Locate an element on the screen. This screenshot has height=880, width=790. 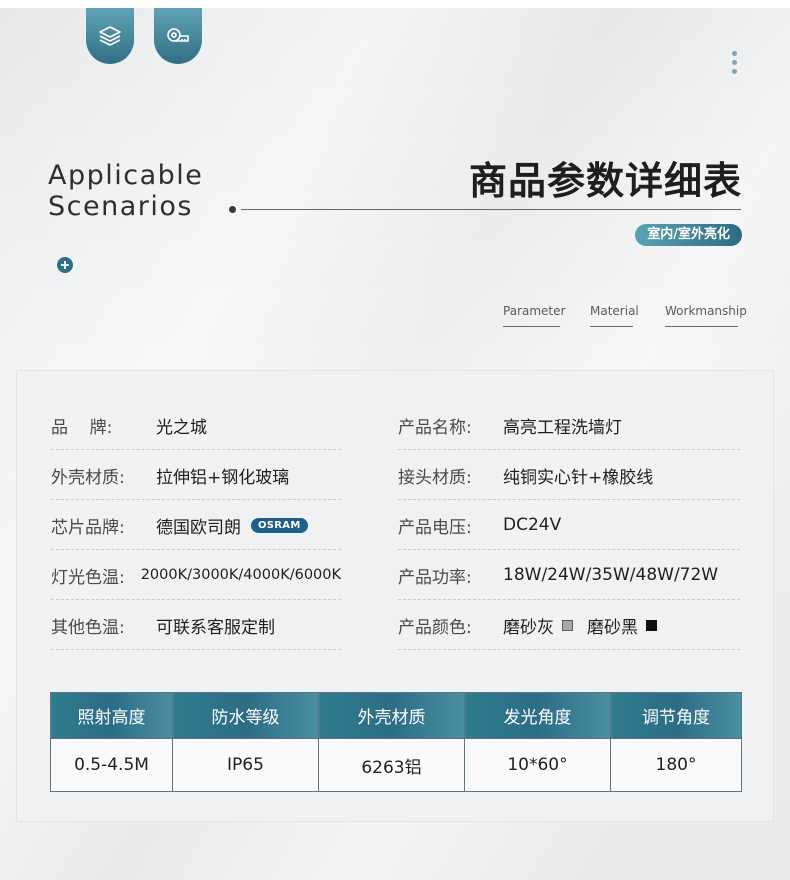
table-row: 0.5-4.5M IP65 6263铝 10*60° 180° is located at coordinates (396, 765).